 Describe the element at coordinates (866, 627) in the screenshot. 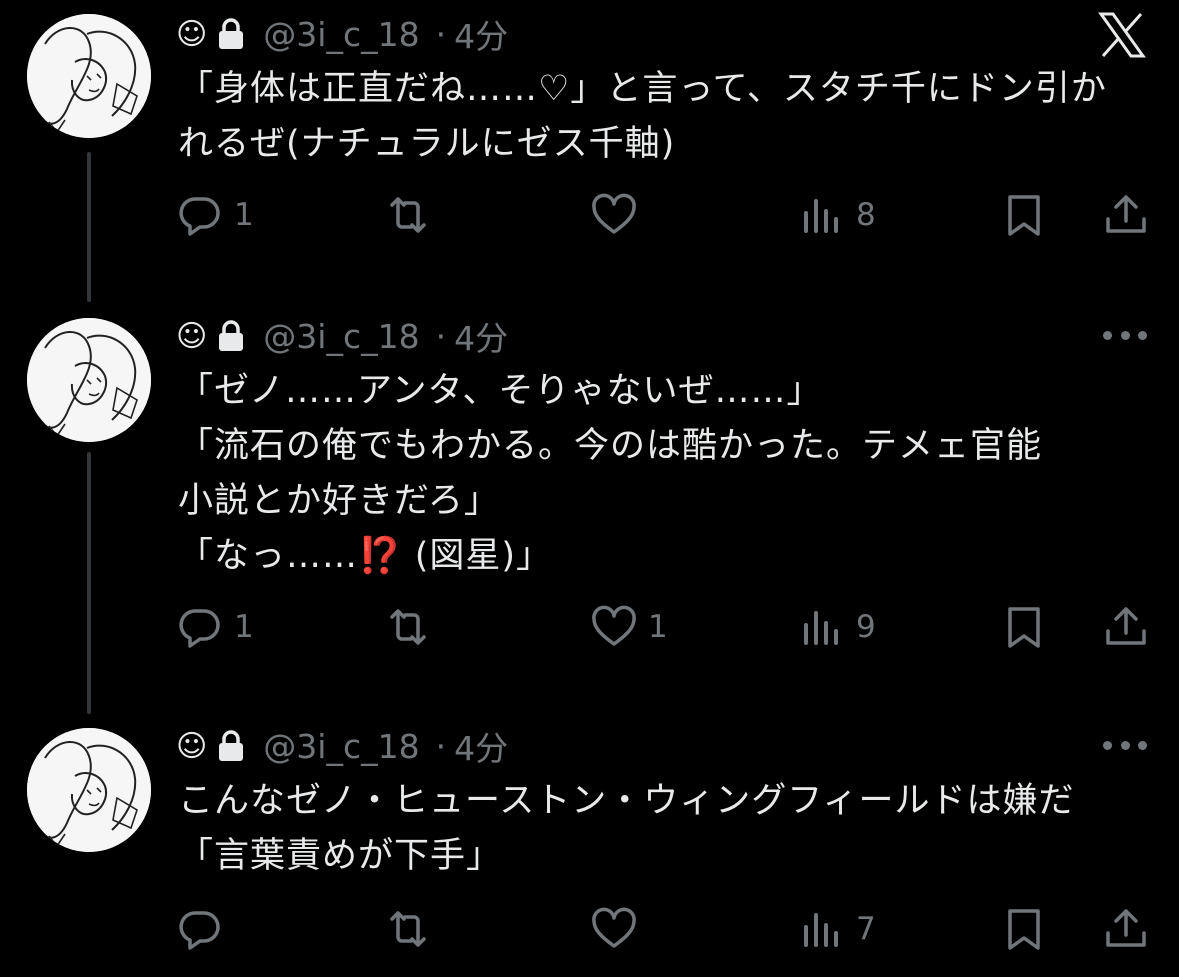

I see `views-count: 9` at that location.